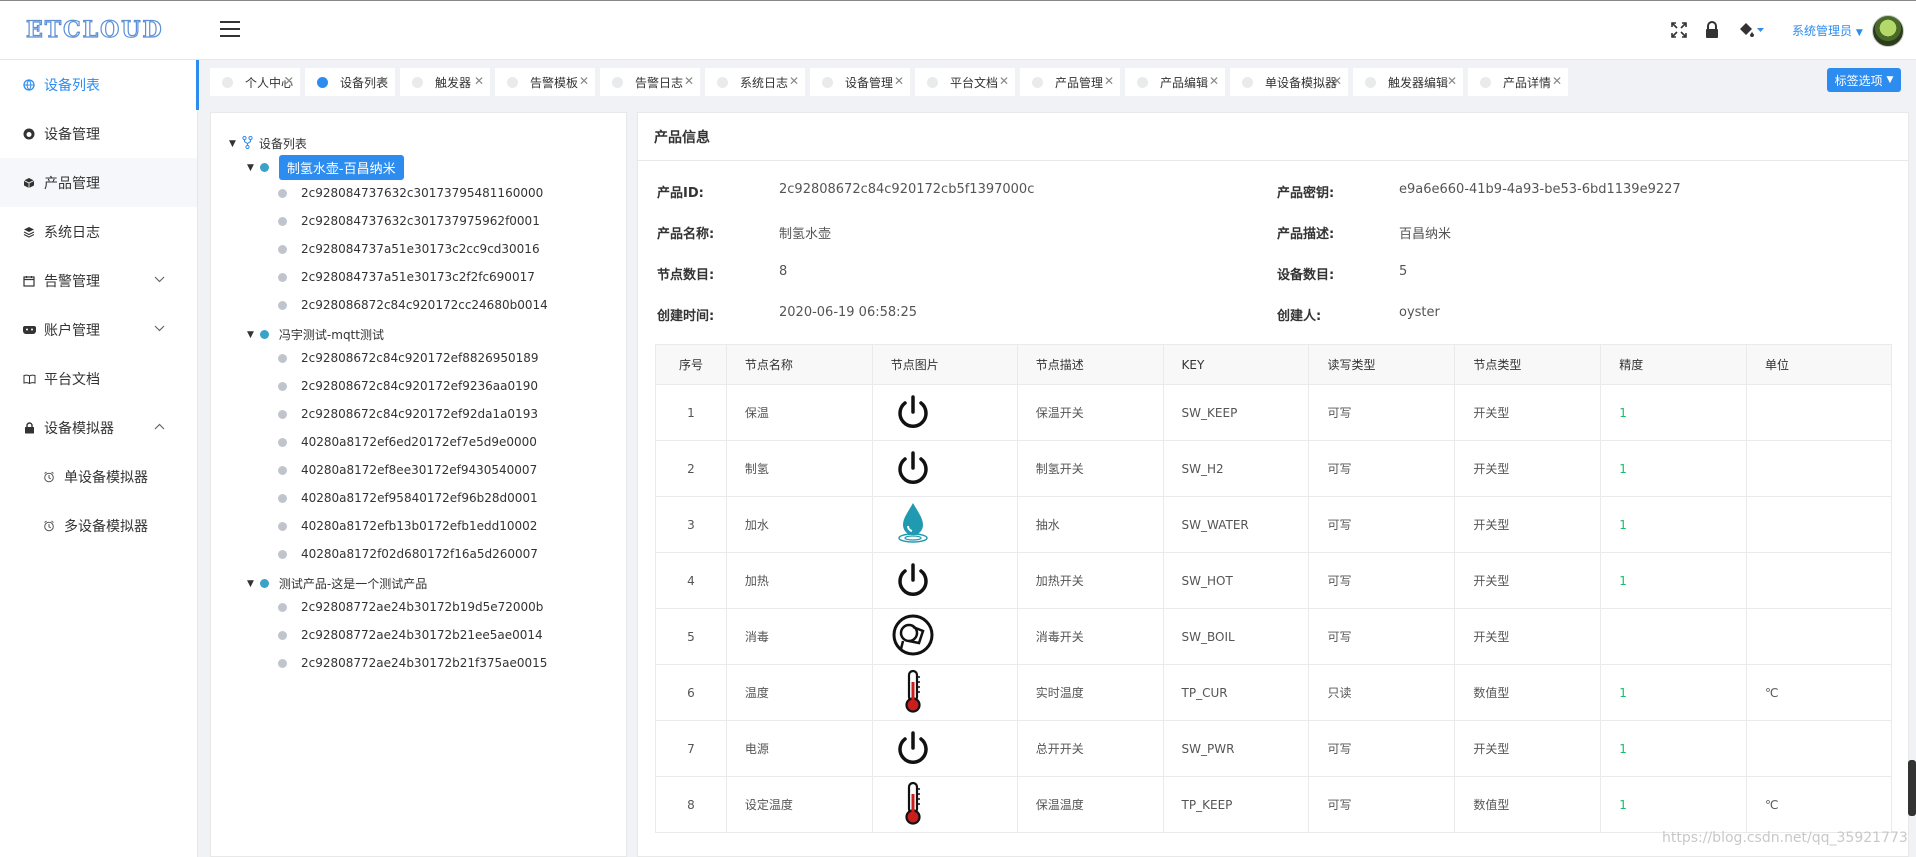 The height and width of the screenshot is (857, 1916). Describe the element at coordinates (419, 554) in the screenshot. I see `device-id: 40280a8172f02d680172f16a5d260007` at that location.